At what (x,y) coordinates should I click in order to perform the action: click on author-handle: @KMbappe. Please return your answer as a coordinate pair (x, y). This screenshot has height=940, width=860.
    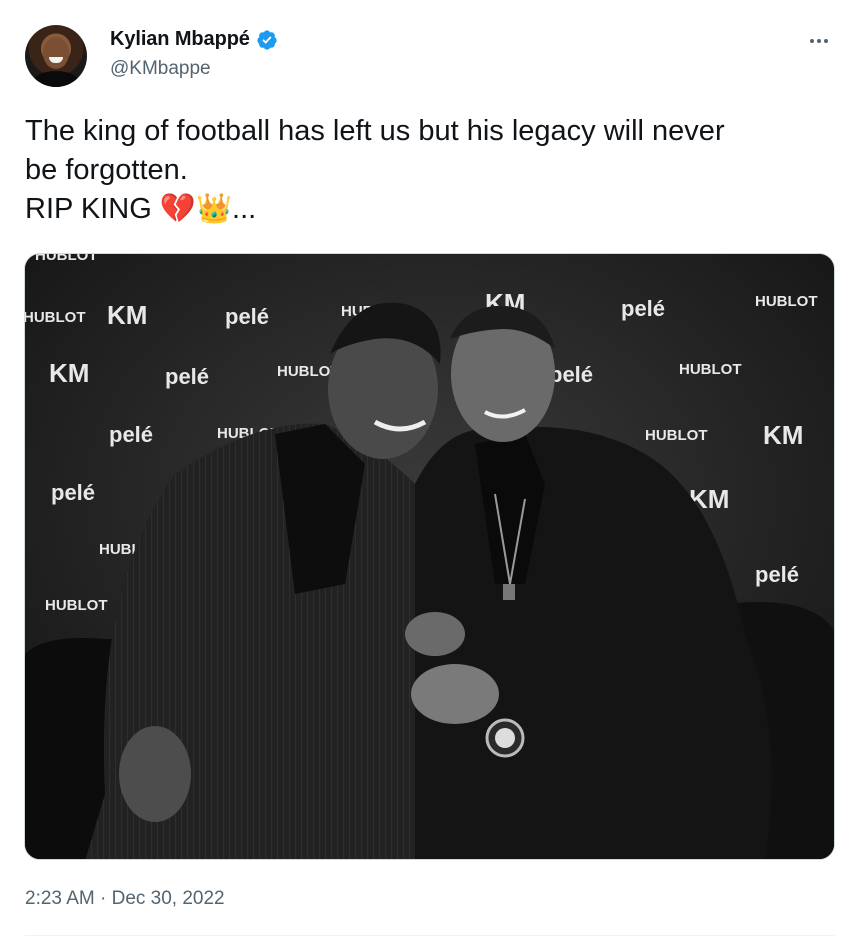
    Looking at the image, I should click on (160, 69).